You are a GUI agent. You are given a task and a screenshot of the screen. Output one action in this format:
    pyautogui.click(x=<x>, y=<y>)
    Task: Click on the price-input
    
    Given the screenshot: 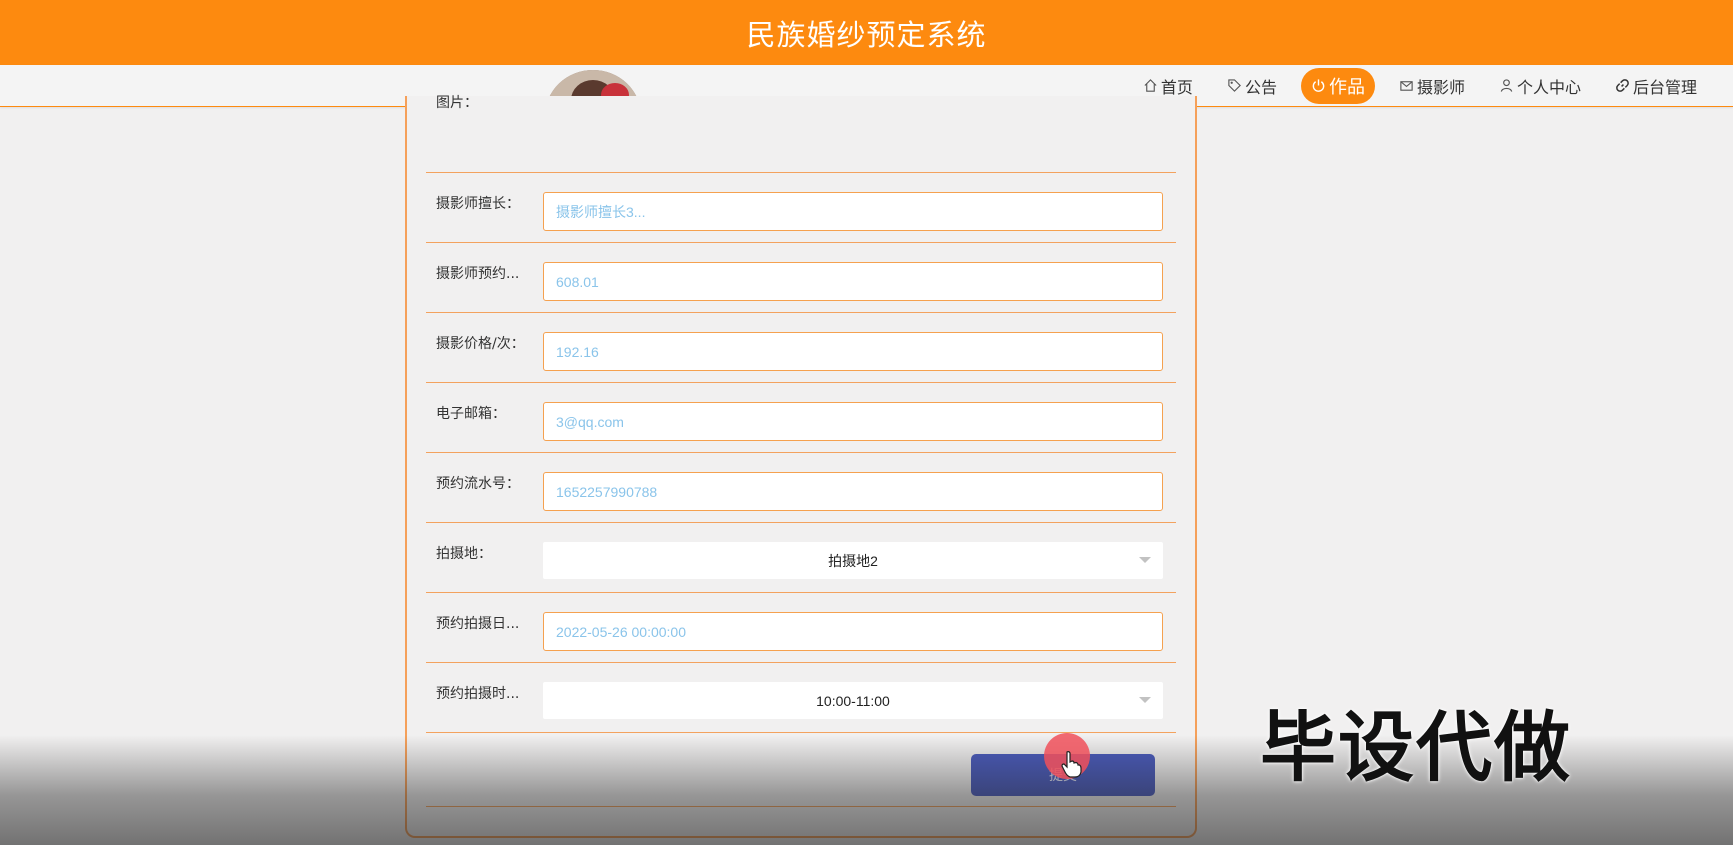 What is the action you would take?
    pyautogui.click(x=853, y=351)
    